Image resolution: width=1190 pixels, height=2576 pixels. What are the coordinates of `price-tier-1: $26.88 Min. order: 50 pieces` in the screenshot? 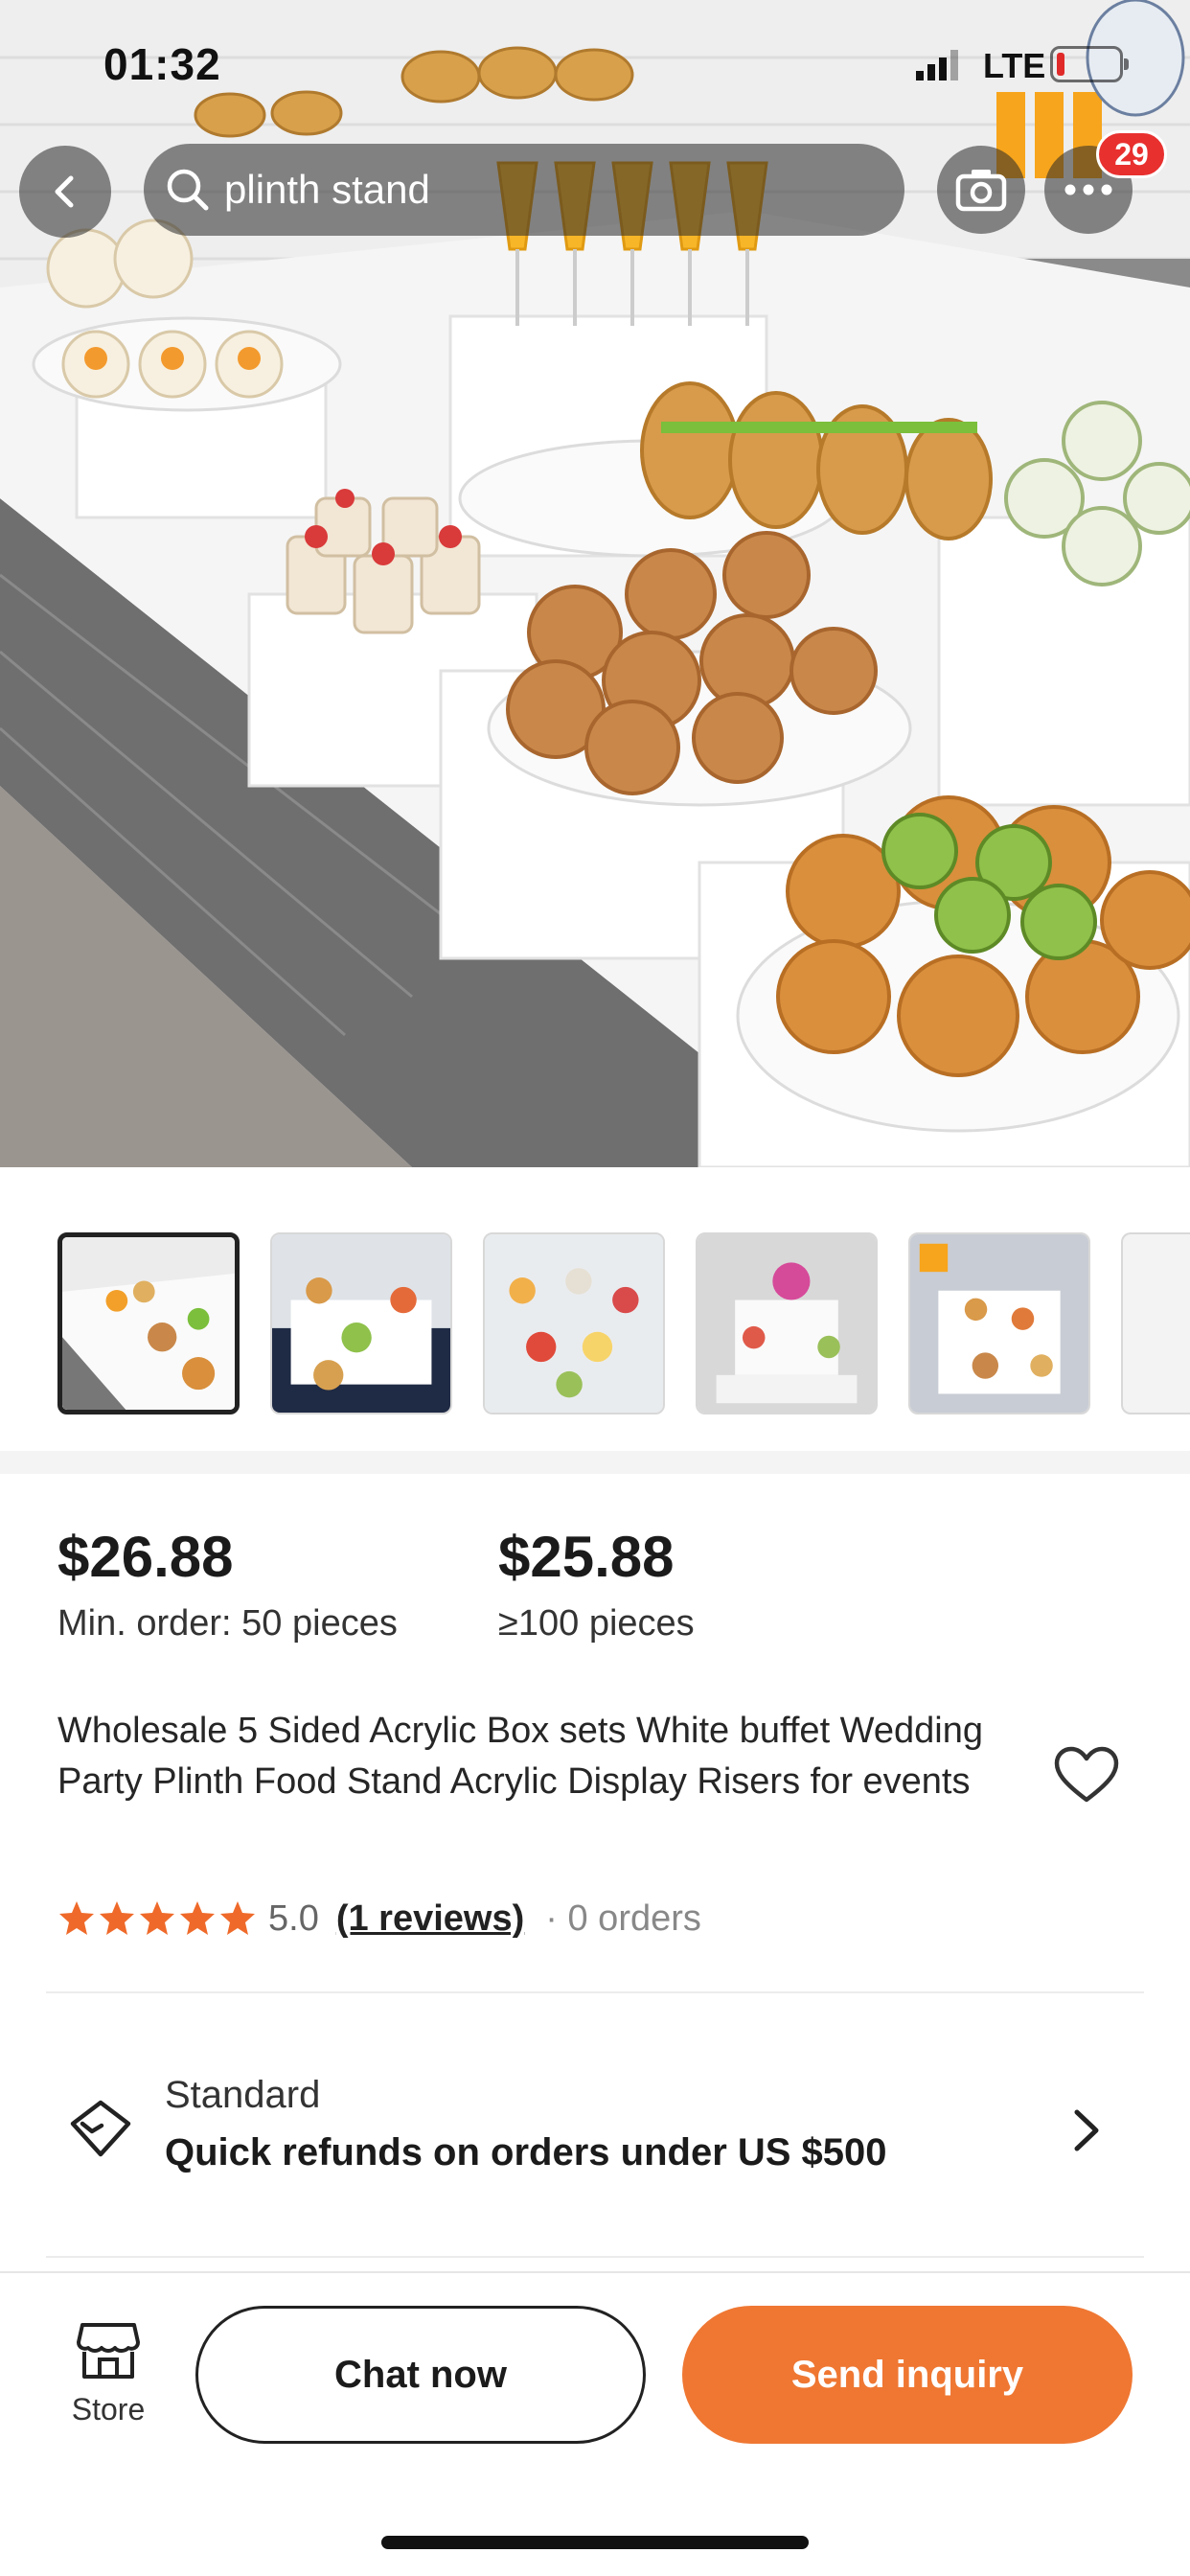 It's located at (228, 1584).